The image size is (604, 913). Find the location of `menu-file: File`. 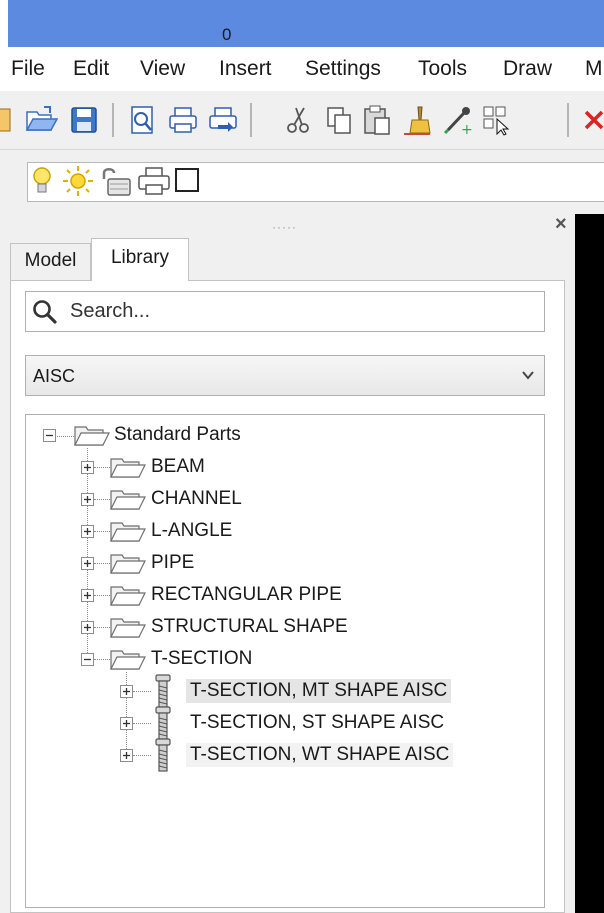

menu-file: File is located at coordinates (28, 69).